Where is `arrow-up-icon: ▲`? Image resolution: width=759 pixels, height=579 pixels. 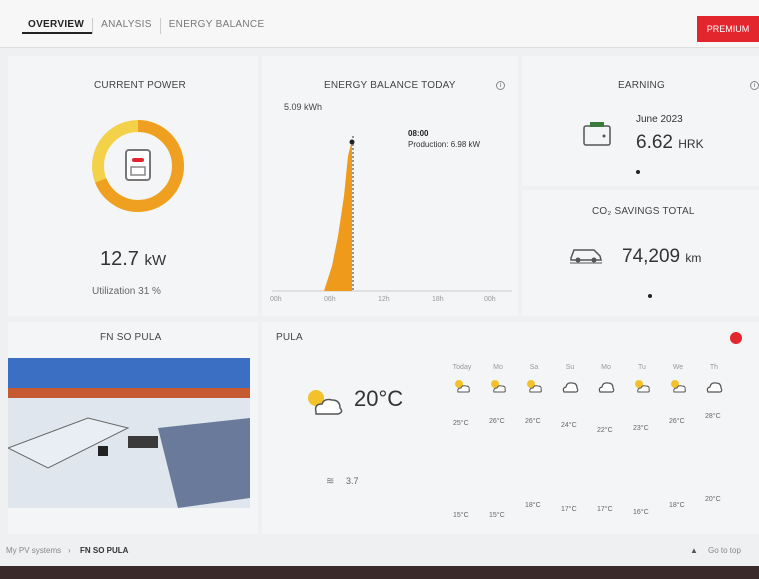
arrow-up-icon: ▲ is located at coordinates (694, 550).